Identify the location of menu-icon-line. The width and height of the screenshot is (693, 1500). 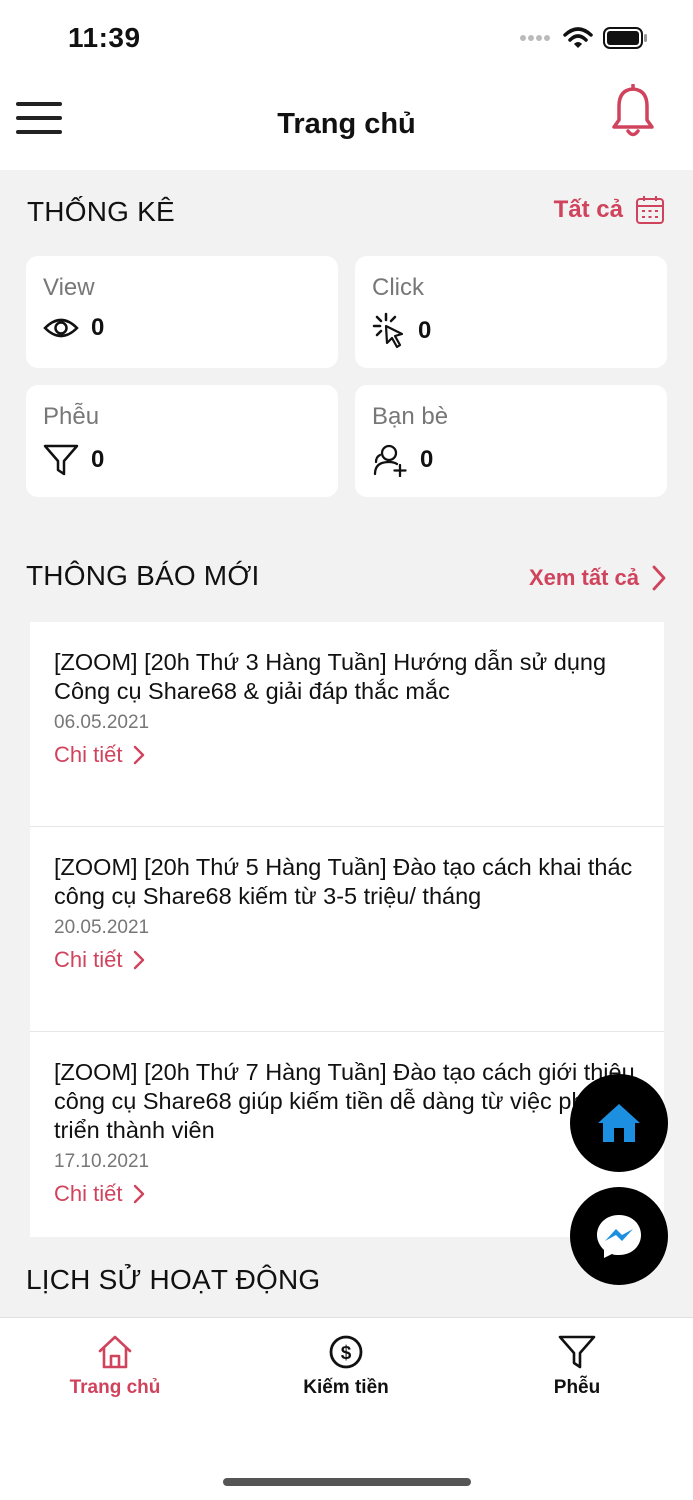
(39, 104).